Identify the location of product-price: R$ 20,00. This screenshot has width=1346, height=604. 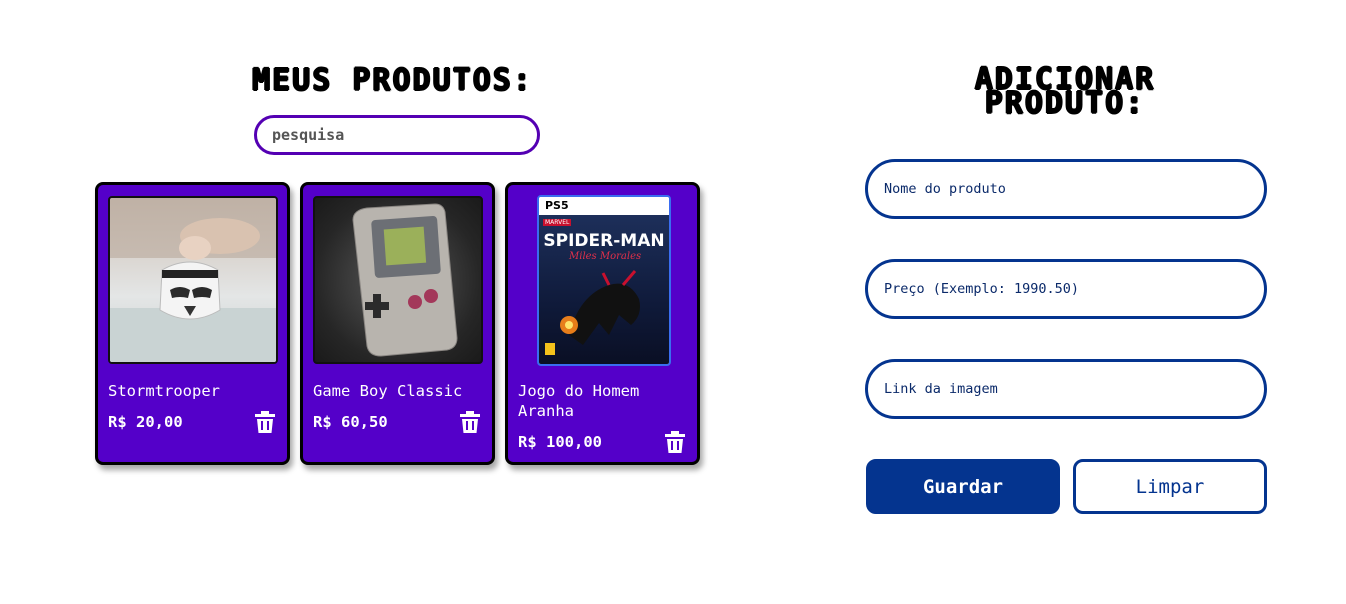
(145, 422).